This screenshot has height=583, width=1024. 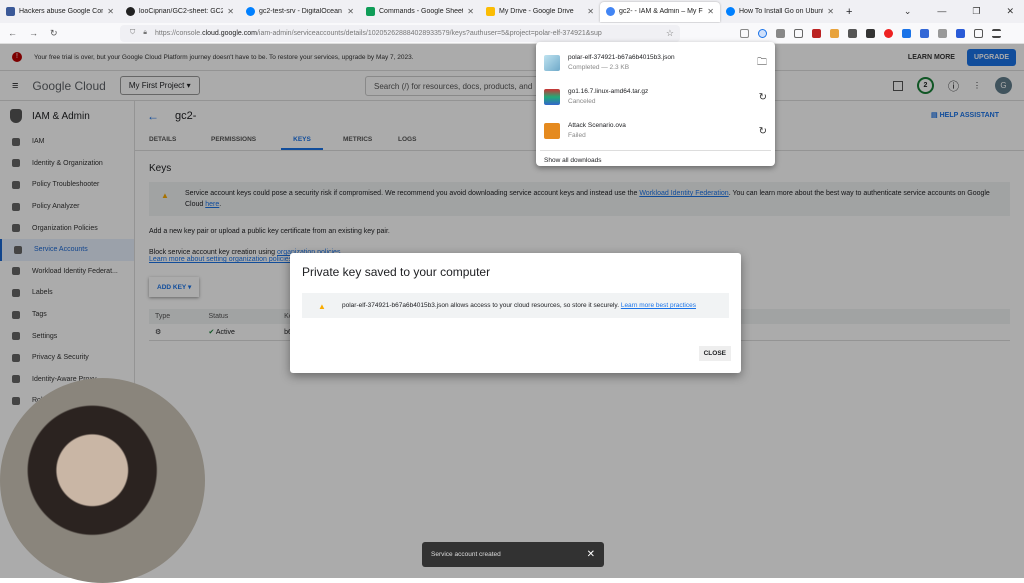 What do you see at coordinates (849, 12) in the screenshot?
I see `new-tab-button: +` at bounding box center [849, 12].